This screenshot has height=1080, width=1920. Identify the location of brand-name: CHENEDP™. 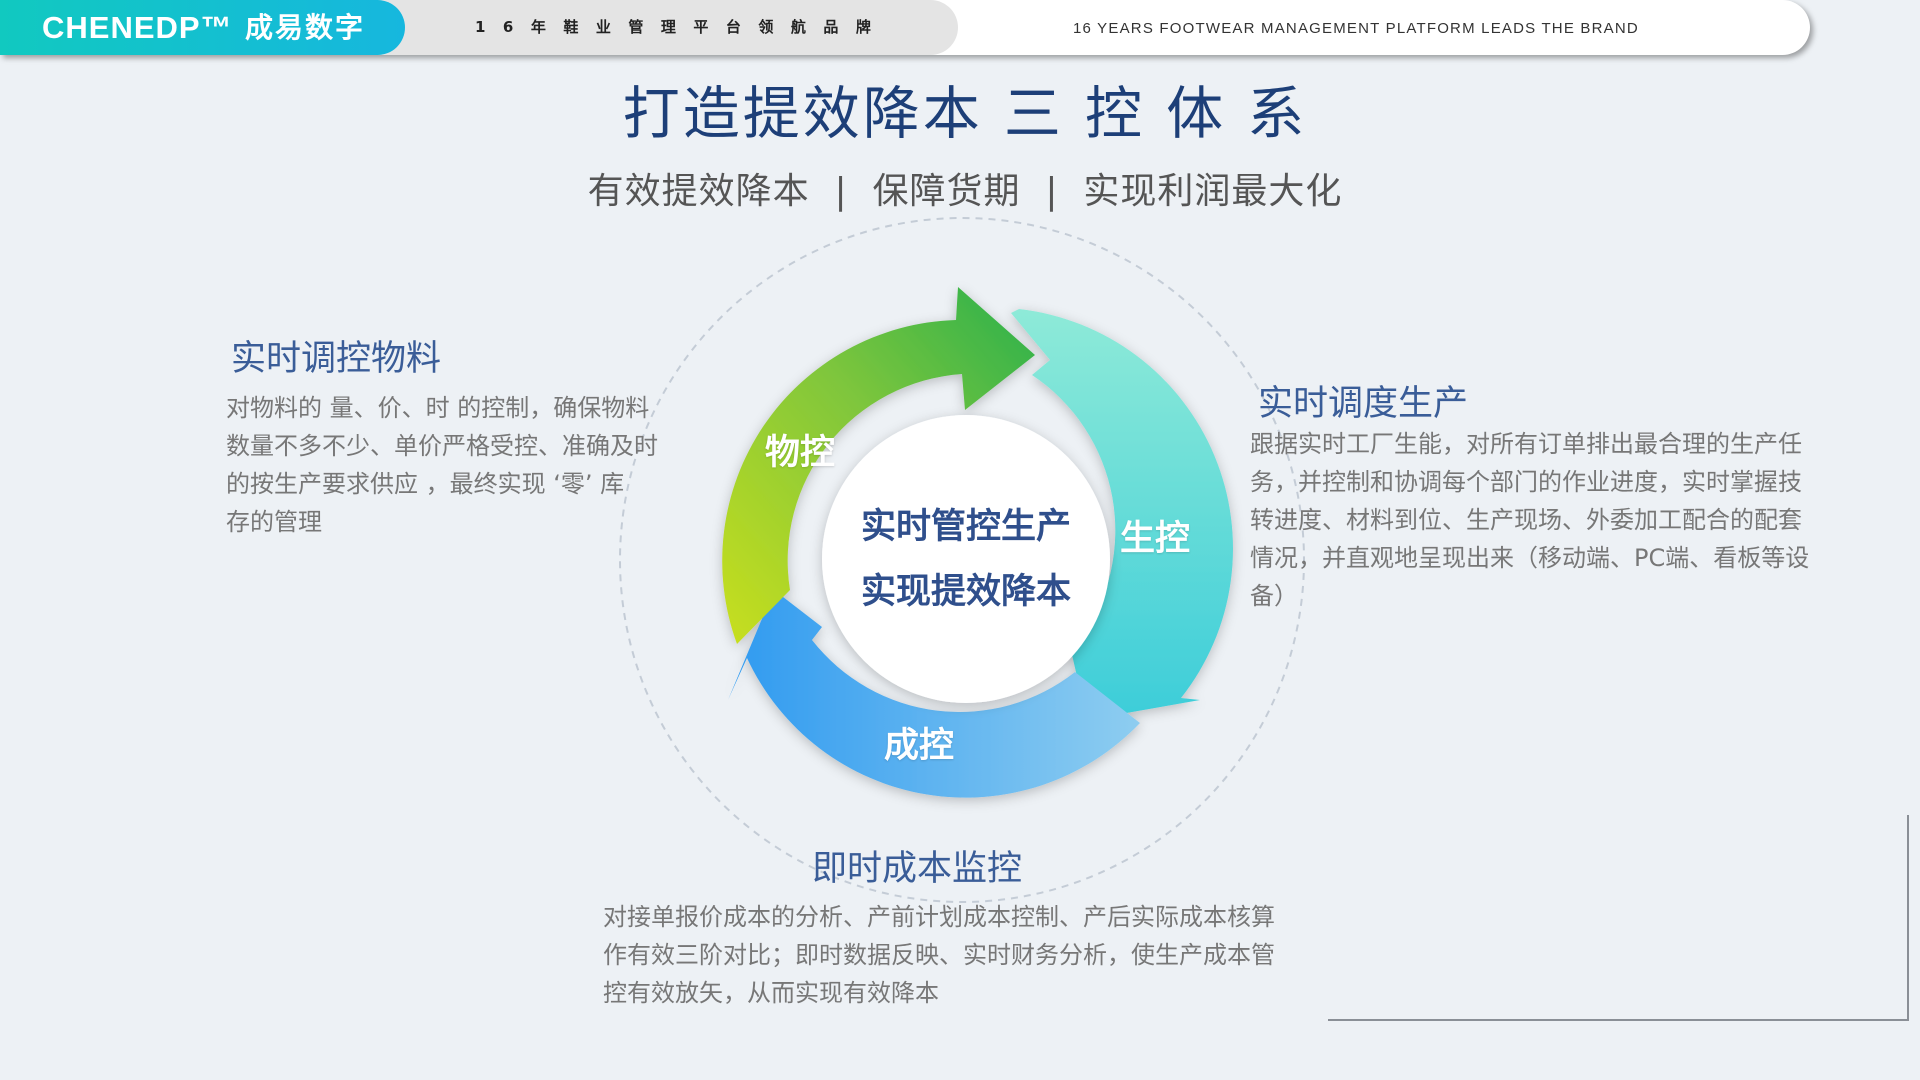
(137, 27).